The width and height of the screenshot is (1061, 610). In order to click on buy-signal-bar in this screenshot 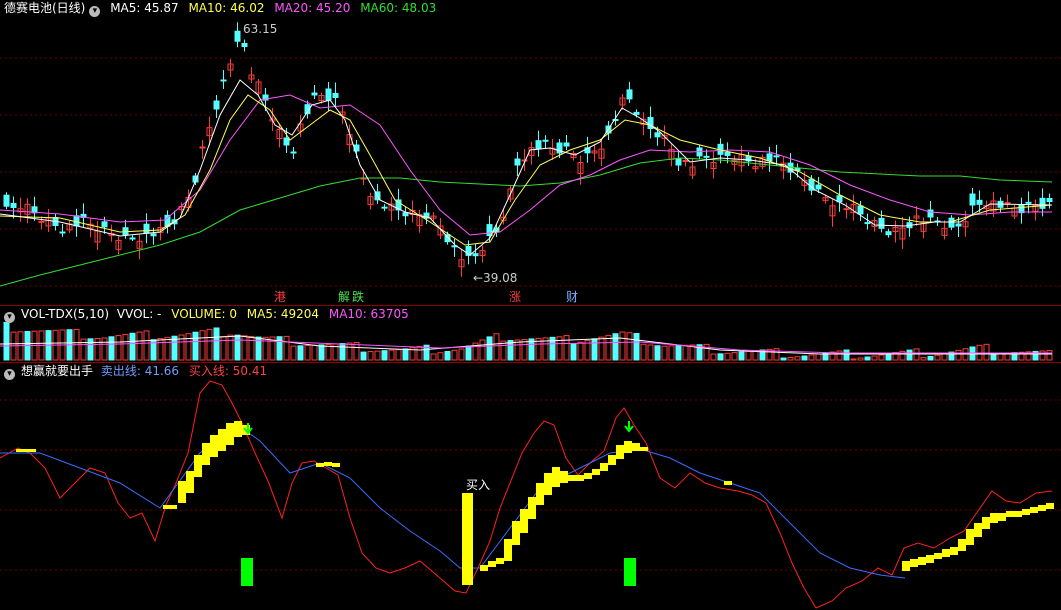, I will do `click(467, 539)`.